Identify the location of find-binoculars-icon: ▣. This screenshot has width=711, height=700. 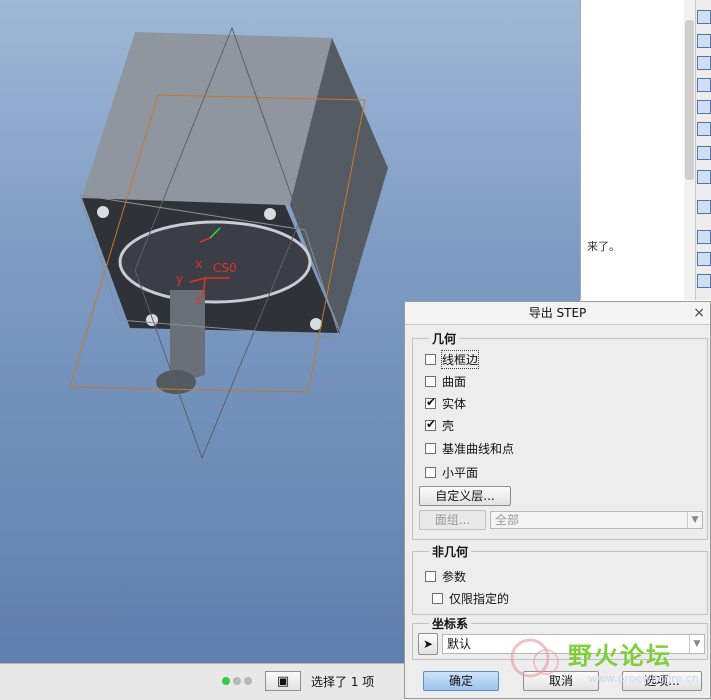
(283, 681).